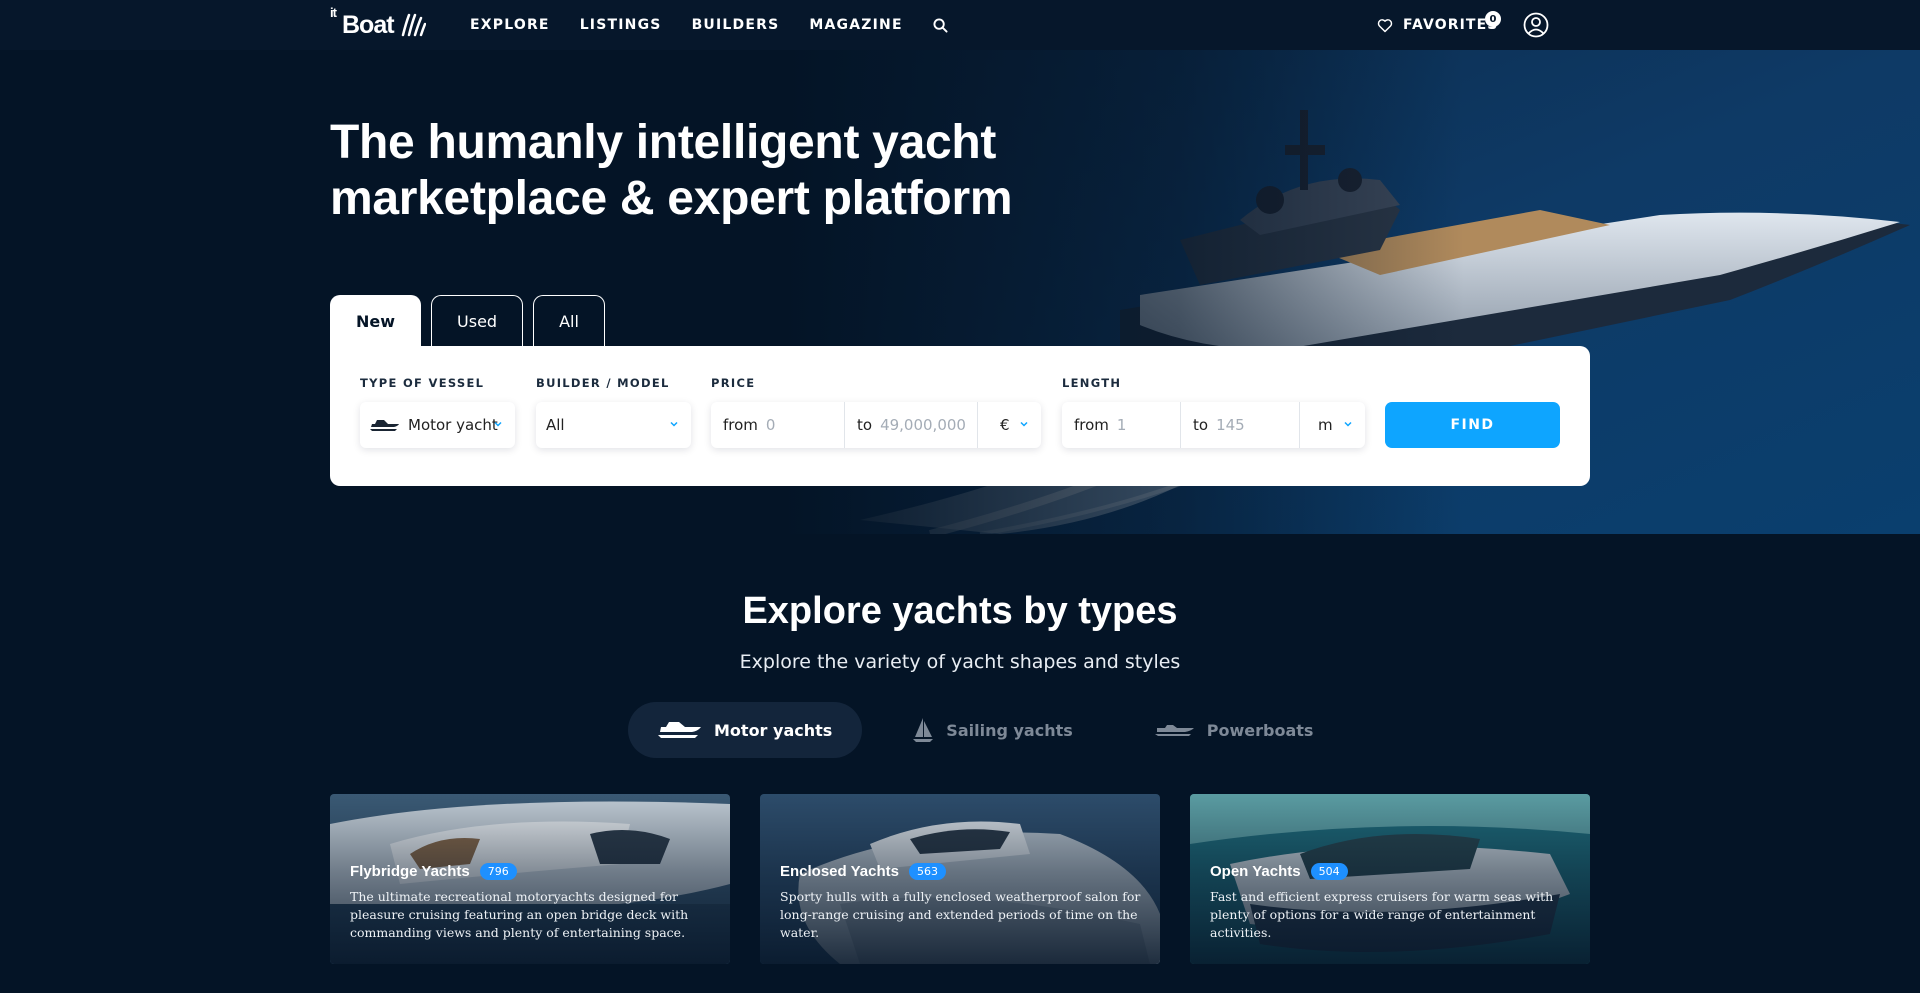 The width and height of the screenshot is (1920, 993). What do you see at coordinates (1092, 383) in the screenshot?
I see `length-label: LENGTH` at bounding box center [1092, 383].